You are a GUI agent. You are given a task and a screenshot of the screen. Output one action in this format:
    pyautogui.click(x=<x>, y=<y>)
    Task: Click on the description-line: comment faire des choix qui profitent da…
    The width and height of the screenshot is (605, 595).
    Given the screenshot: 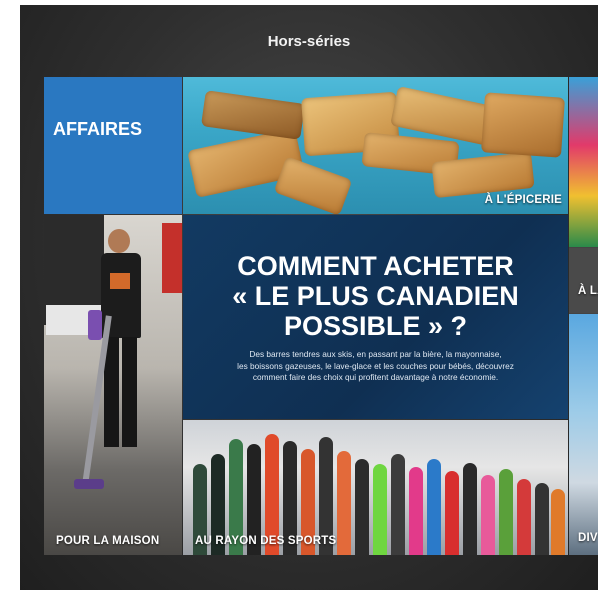 What is the action you would take?
    pyautogui.click(x=375, y=377)
    